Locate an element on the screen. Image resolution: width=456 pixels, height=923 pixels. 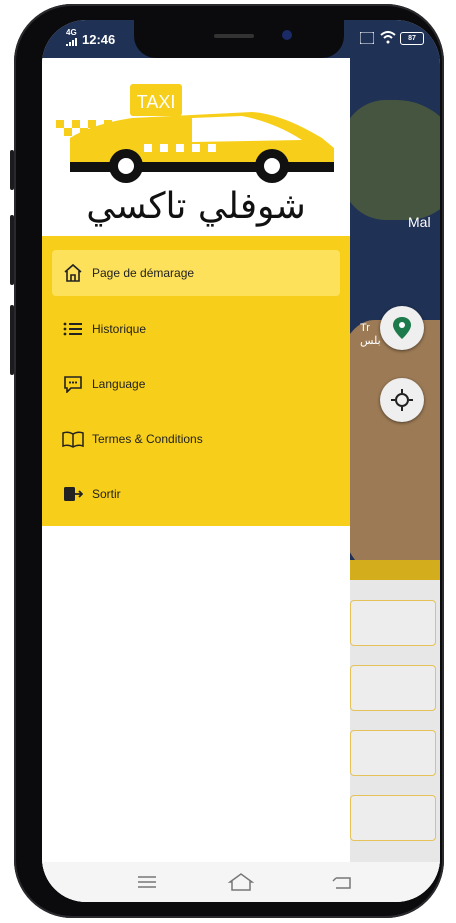
system-navigation-bar is located at coordinates (241, 882).